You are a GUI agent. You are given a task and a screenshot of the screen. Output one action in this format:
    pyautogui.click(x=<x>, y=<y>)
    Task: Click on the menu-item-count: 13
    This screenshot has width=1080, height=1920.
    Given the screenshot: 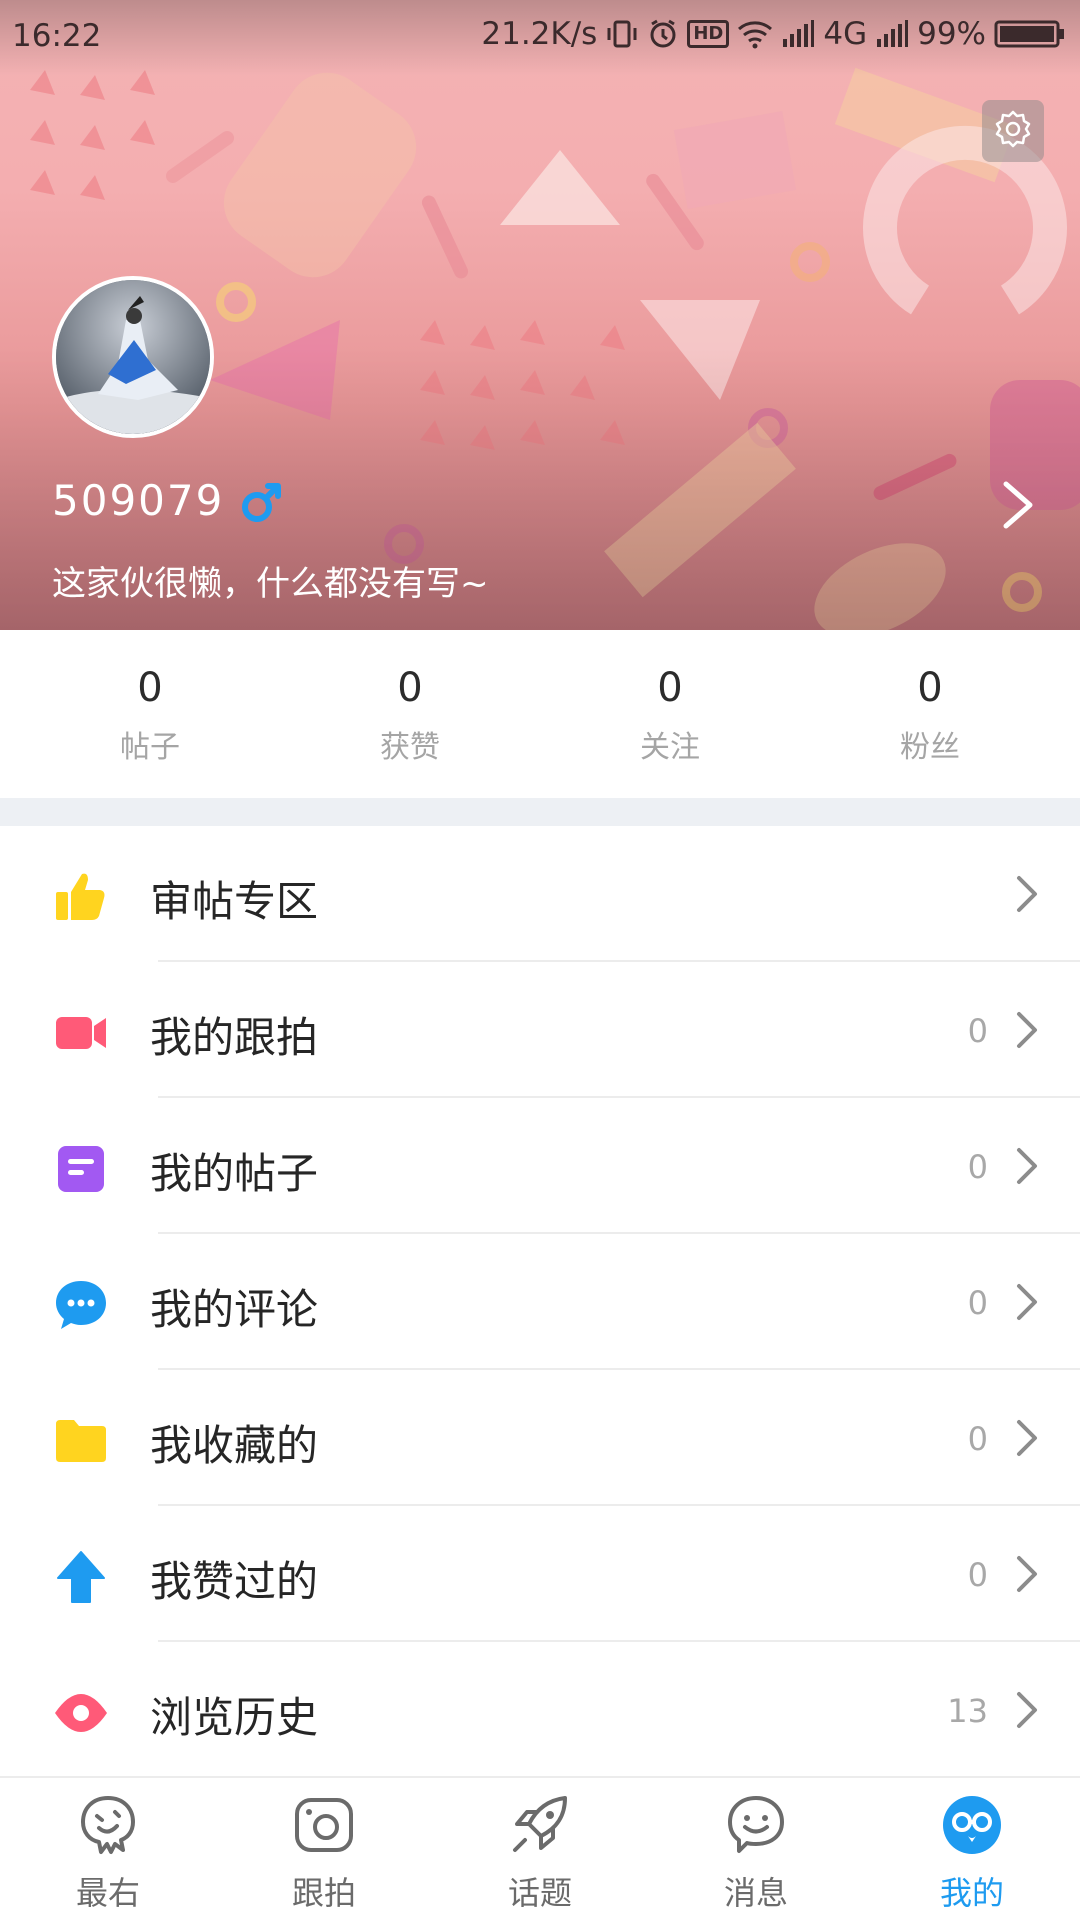 What is the action you would take?
    pyautogui.click(x=967, y=1711)
    